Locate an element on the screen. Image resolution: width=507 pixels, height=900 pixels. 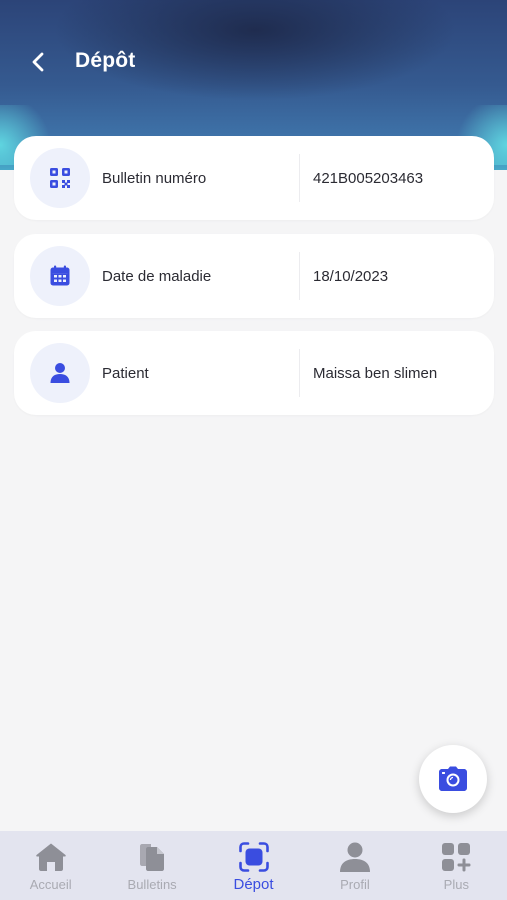
calendar-icon is located at coordinates (60, 275).